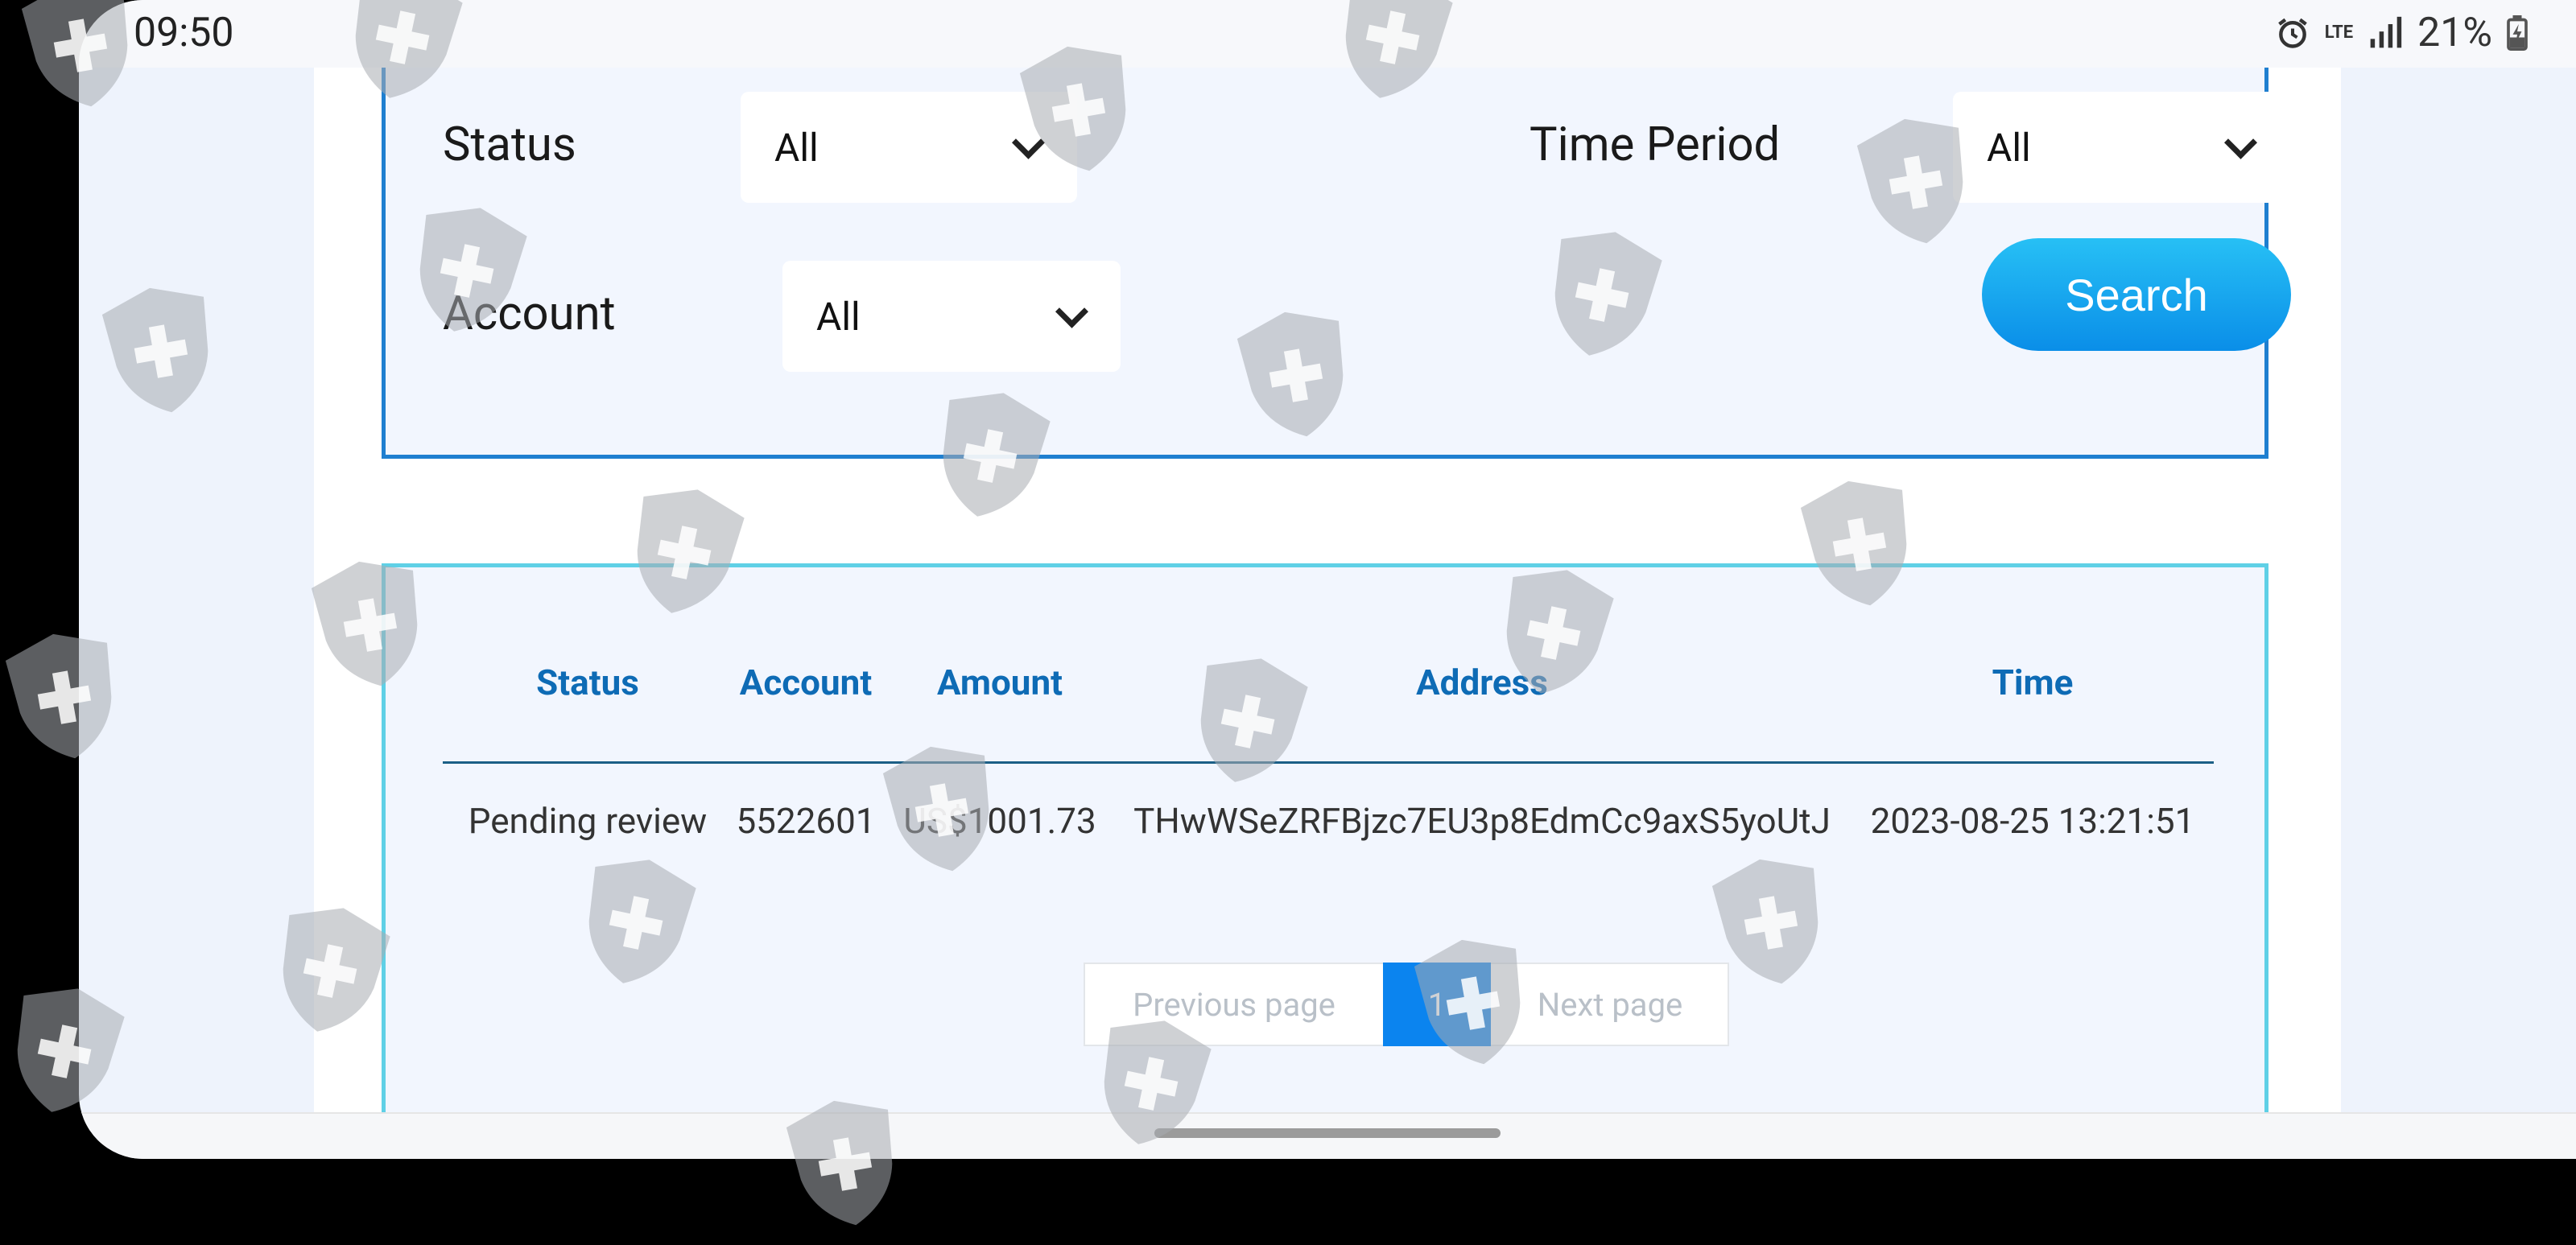 This screenshot has height=1245, width=2576. What do you see at coordinates (1610, 1005) in the screenshot?
I see `next-page-button: Next page` at bounding box center [1610, 1005].